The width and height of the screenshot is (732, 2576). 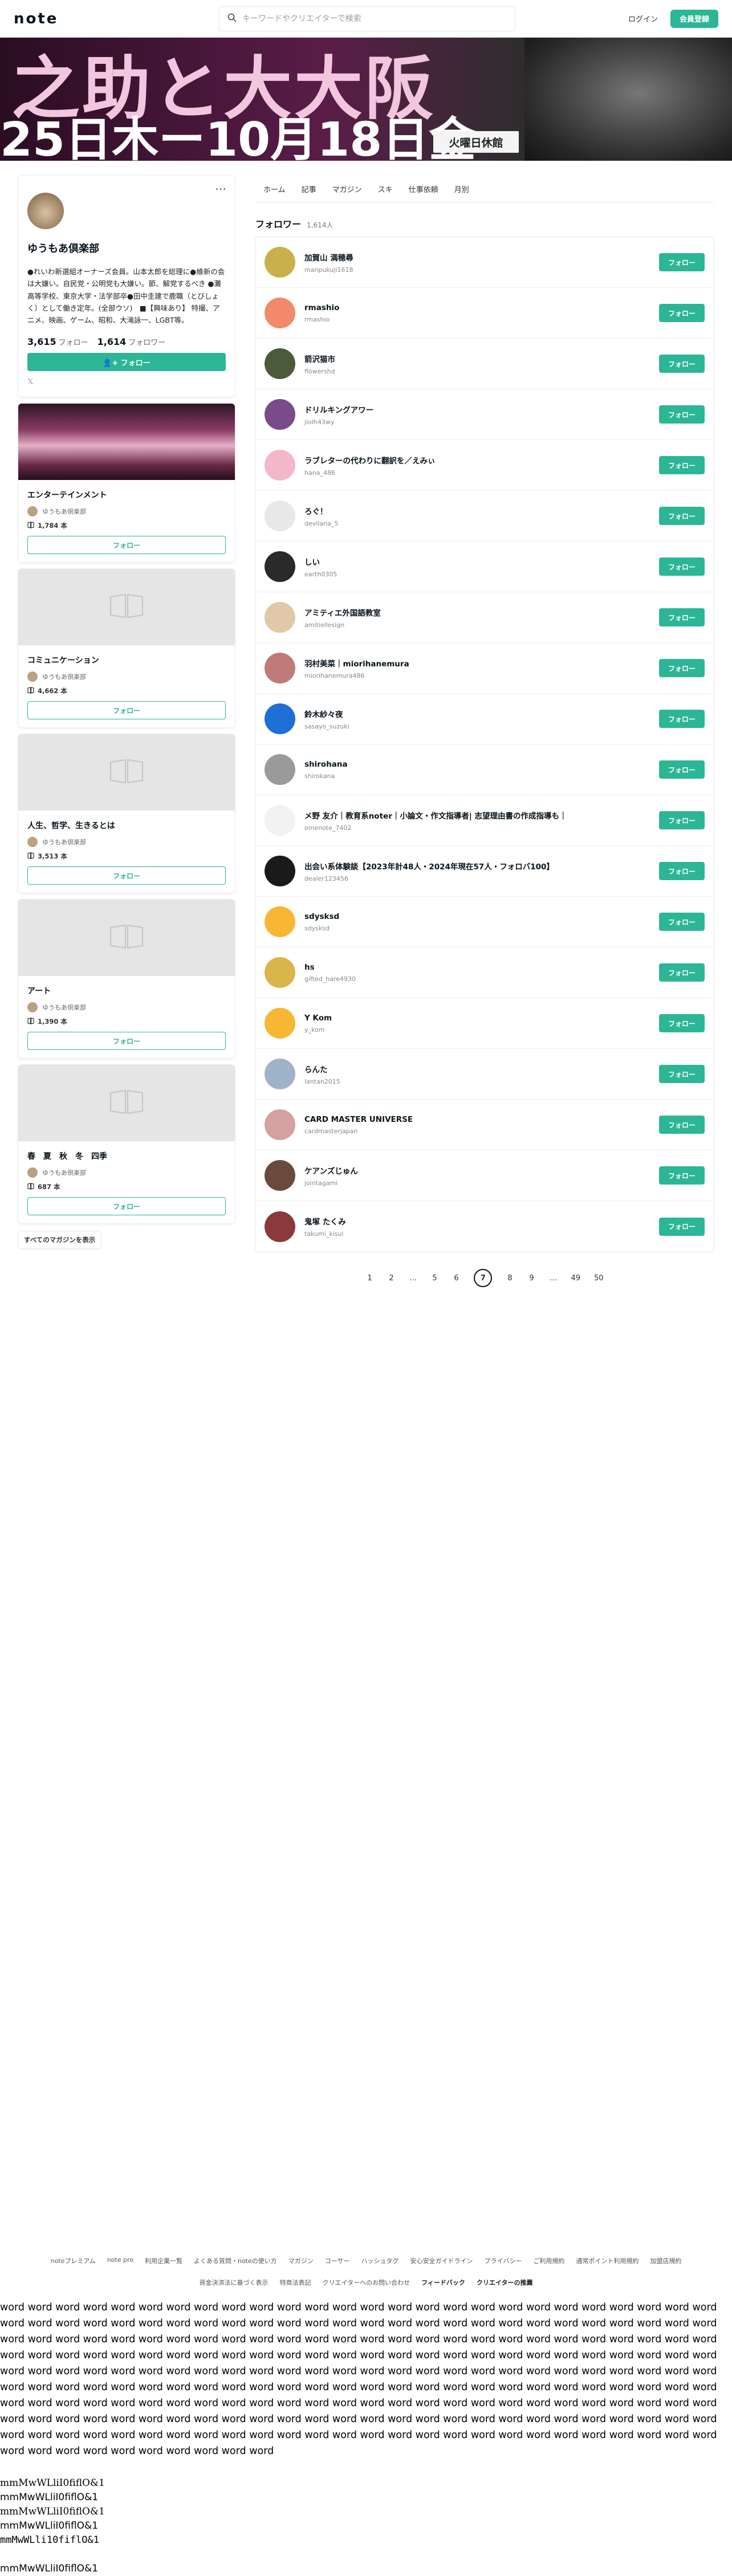 I want to click on pagination-page: 6, so click(x=456, y=1278).